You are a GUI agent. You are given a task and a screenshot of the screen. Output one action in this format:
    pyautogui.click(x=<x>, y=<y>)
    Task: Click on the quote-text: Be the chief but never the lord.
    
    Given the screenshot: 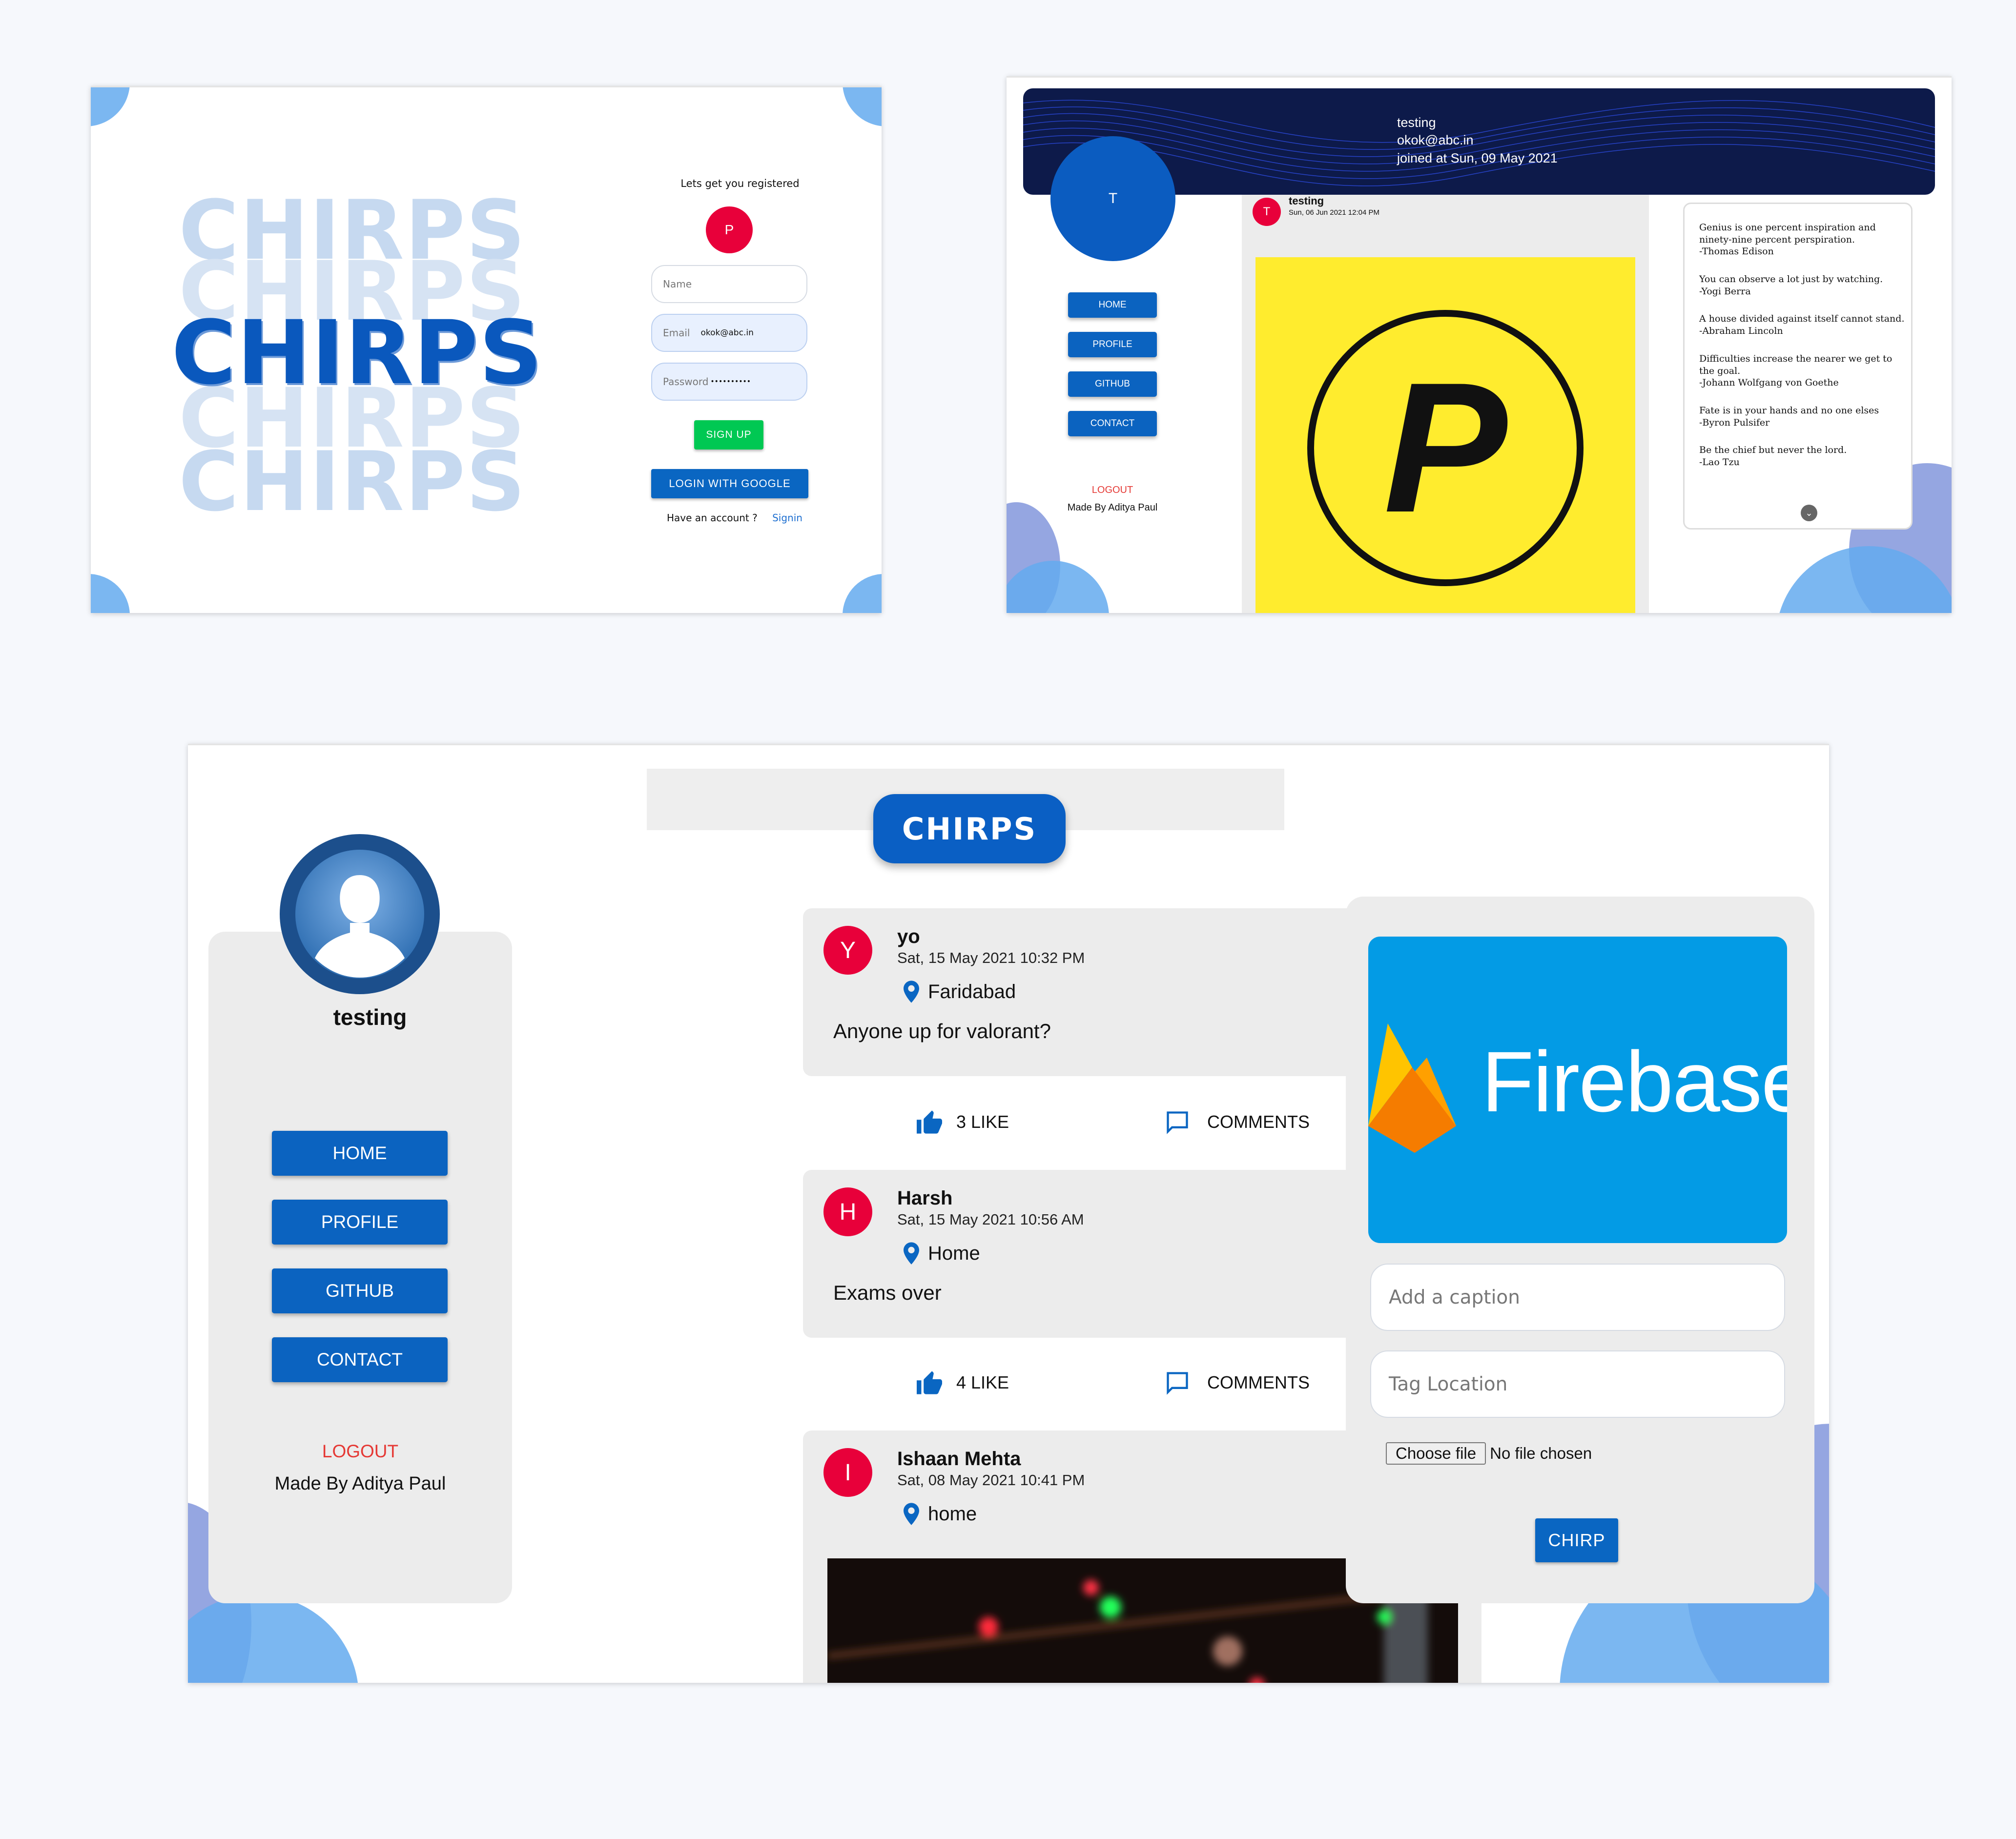 What is the action you would take?
    pyautogui.click(x=1773, y=450)
    